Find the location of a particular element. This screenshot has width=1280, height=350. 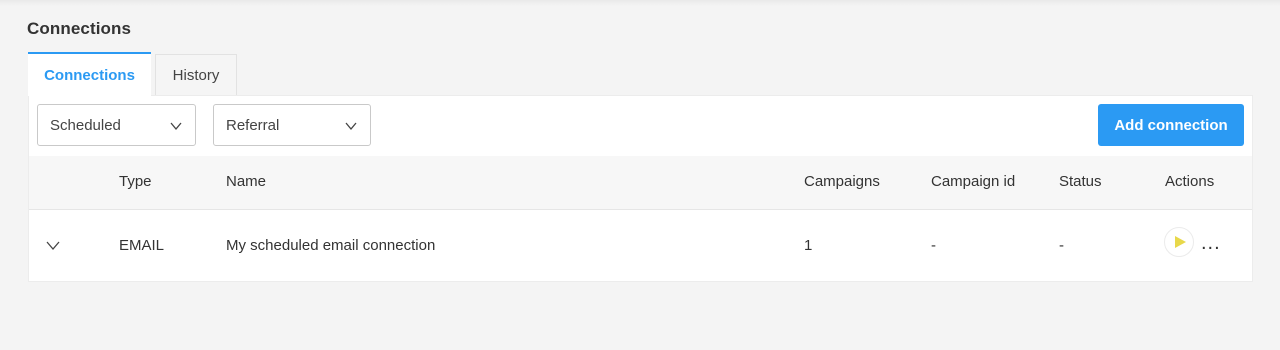

column-header-campaign-id: Campaign id is located at coordinates (973, 181).